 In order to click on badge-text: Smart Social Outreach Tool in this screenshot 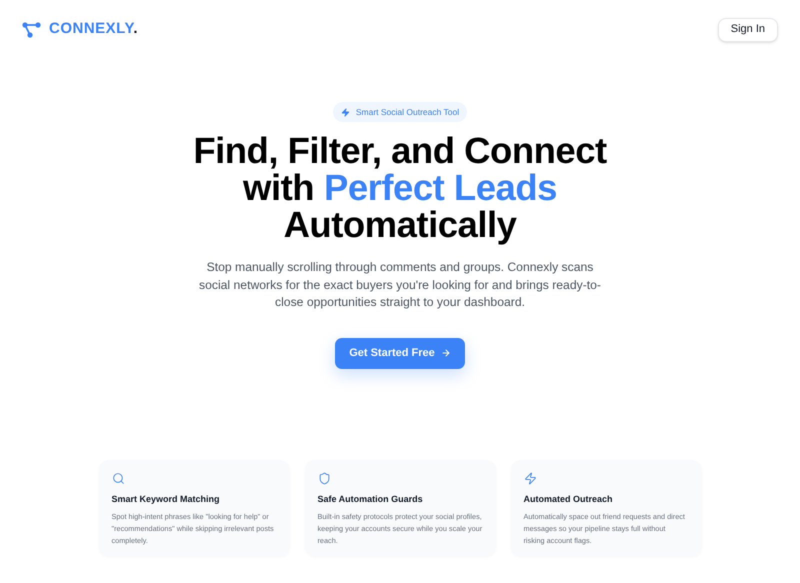, I will do `click(408, 112)`.